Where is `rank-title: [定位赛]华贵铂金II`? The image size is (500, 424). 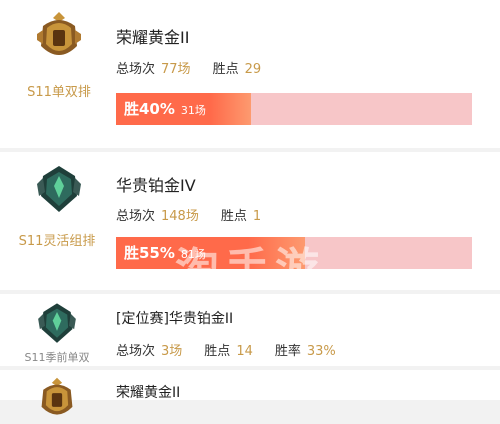
rank-title: [定位赛]华贵铂金II is located at coordinates (175, 319).